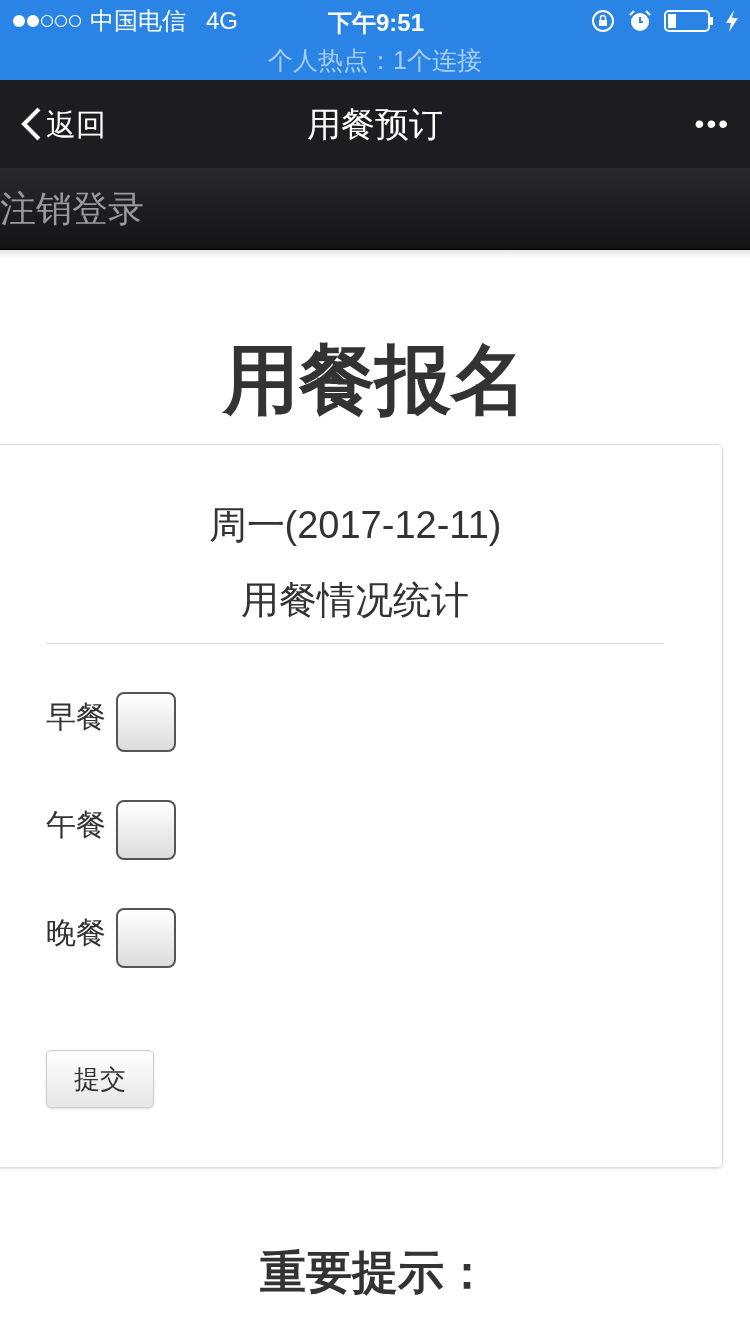 This screenshot has width=750, height=1334. What do you see at coordinates (63, 124) in the screenshot?
I see `back-button: 返回` at bounding box center [63, 124].